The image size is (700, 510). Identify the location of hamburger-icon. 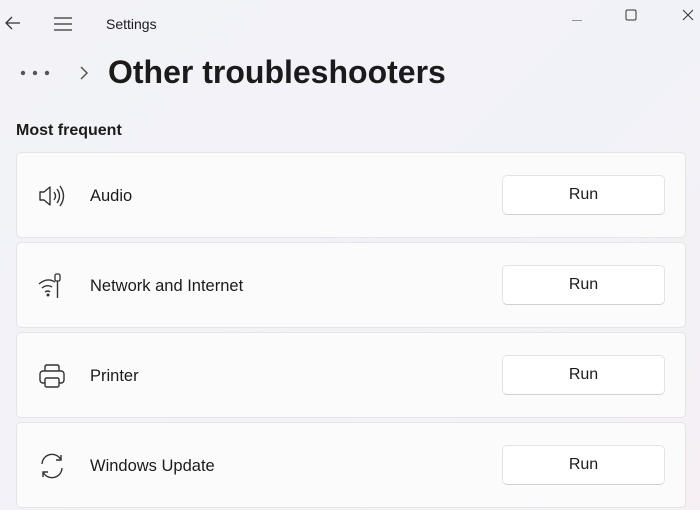
(63, 24).